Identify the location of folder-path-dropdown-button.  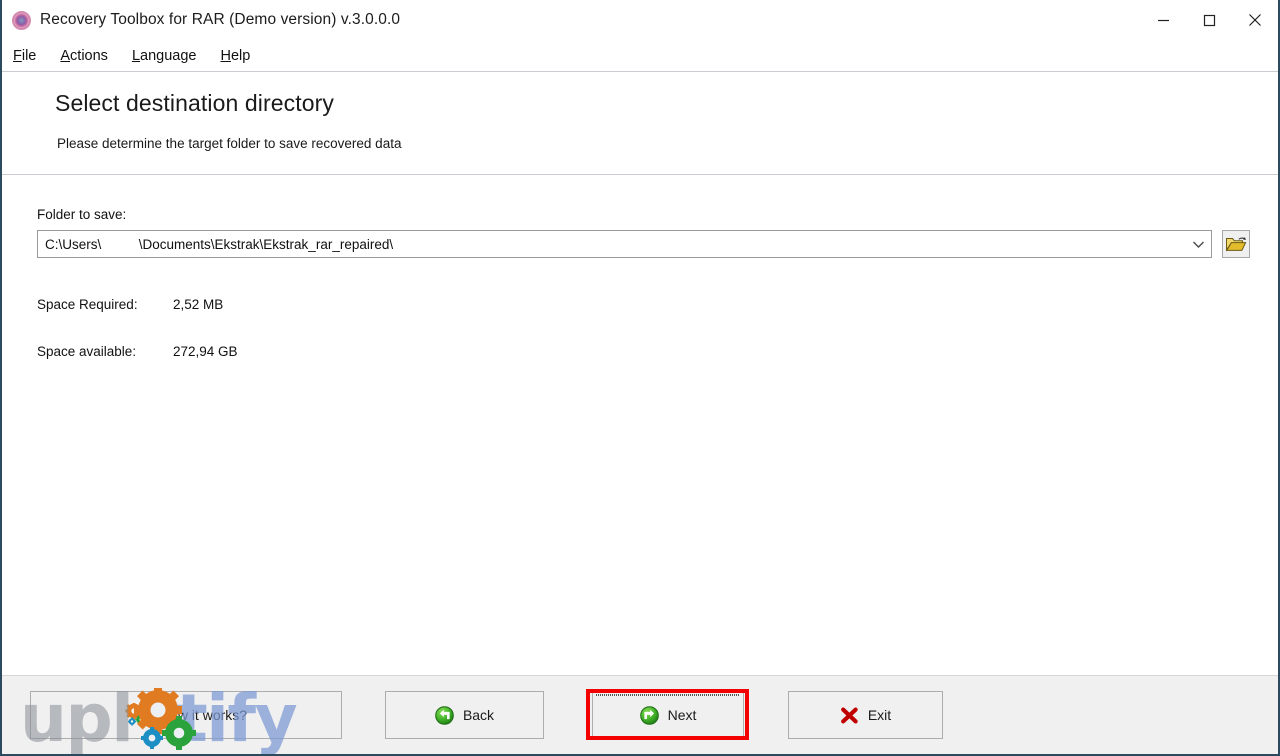
(1198, 244).